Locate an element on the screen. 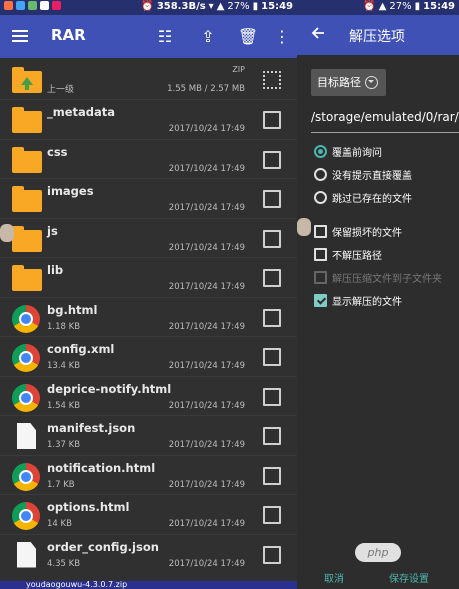  list-item: lib 2017/10/24 17:49 is located at coordinates (148, 278).